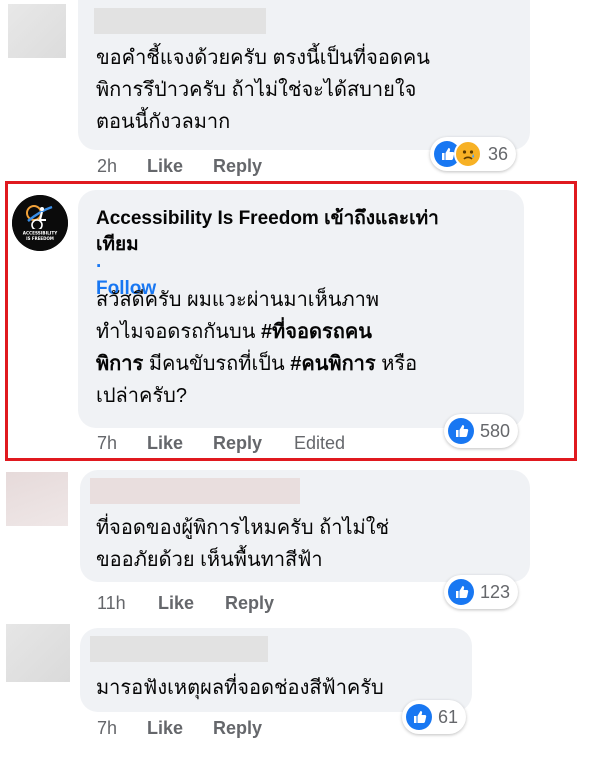 This screenshot has height=759, width=600. I want to click on reaction-summary: 580, so click(481, 431).